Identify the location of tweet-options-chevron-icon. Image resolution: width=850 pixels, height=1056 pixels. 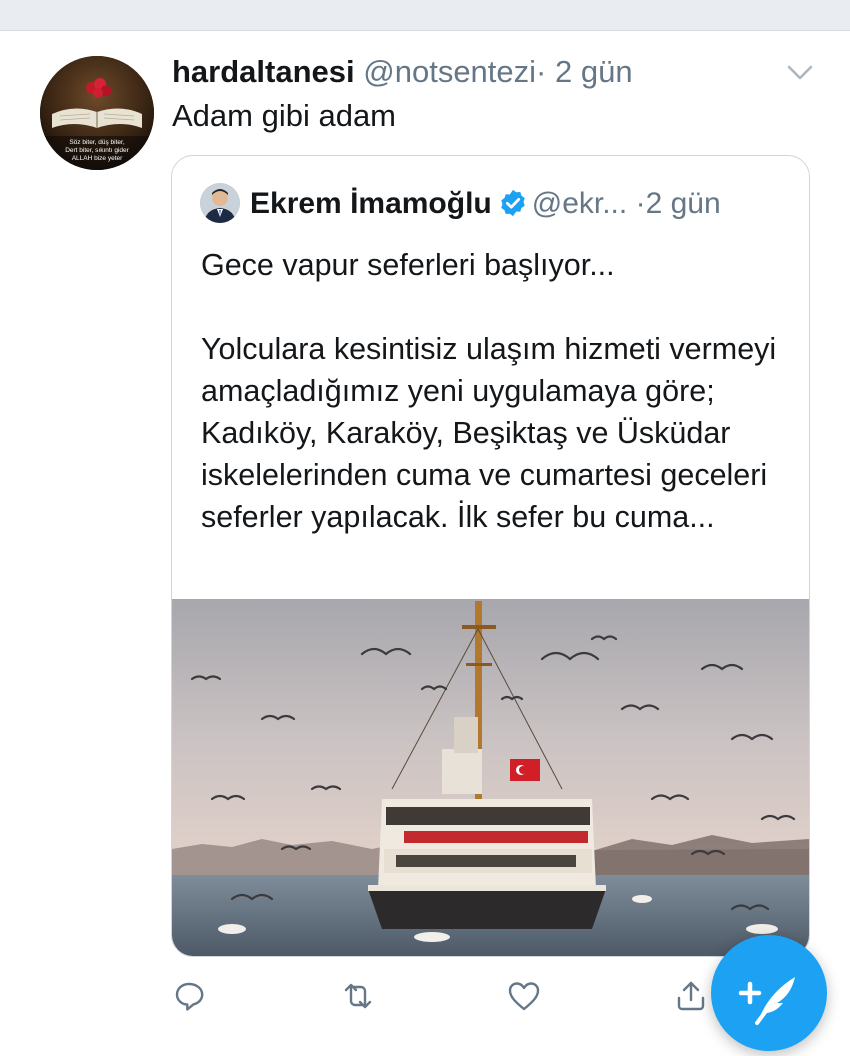
(800, 72).